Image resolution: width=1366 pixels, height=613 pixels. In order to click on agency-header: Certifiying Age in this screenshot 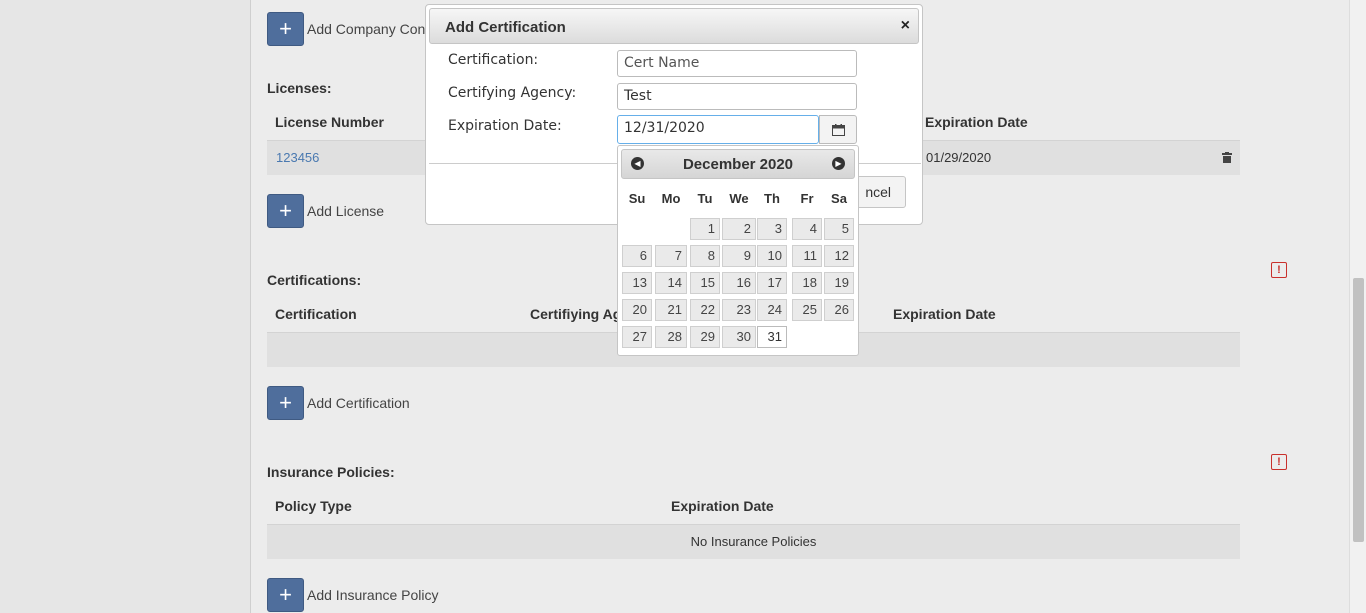, I will do `click(580, 314)`.